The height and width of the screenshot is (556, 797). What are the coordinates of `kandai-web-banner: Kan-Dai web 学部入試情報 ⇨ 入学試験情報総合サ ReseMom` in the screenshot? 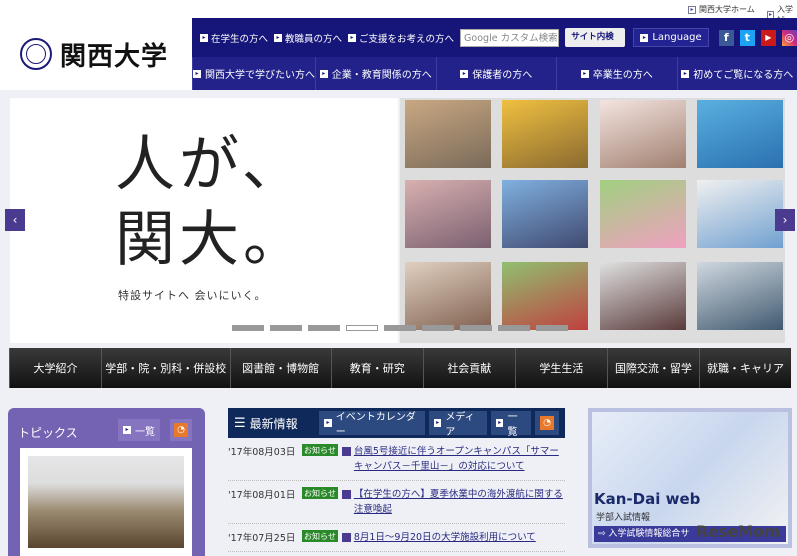 It's located at (690, 478).